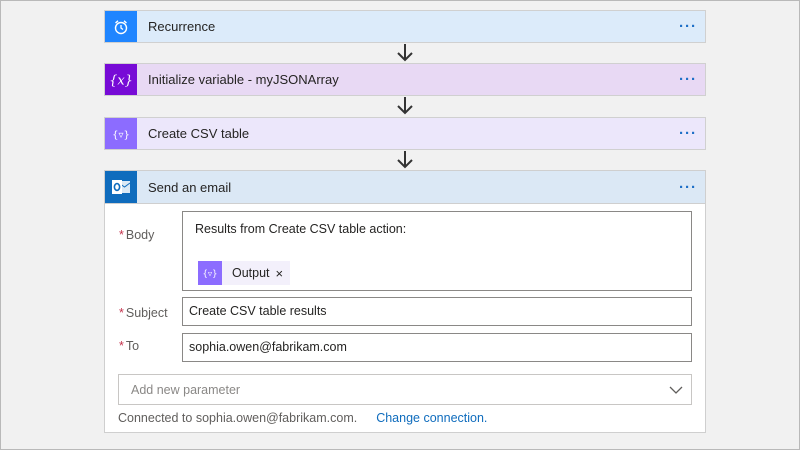 This screenshot has height=450, width=800. I want to click on body-label: * Body, so click(136, 235).